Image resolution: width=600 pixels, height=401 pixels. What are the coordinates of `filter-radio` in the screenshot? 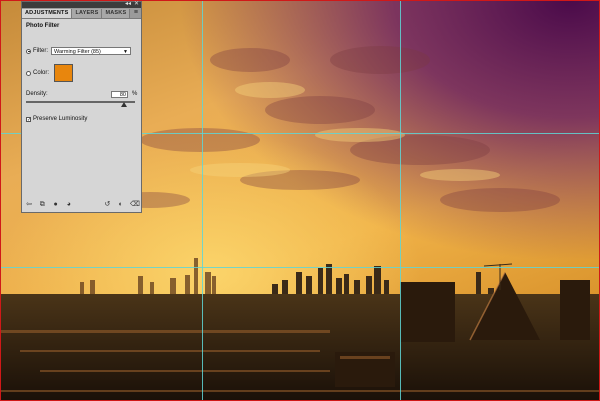 It's located at (28, 51).